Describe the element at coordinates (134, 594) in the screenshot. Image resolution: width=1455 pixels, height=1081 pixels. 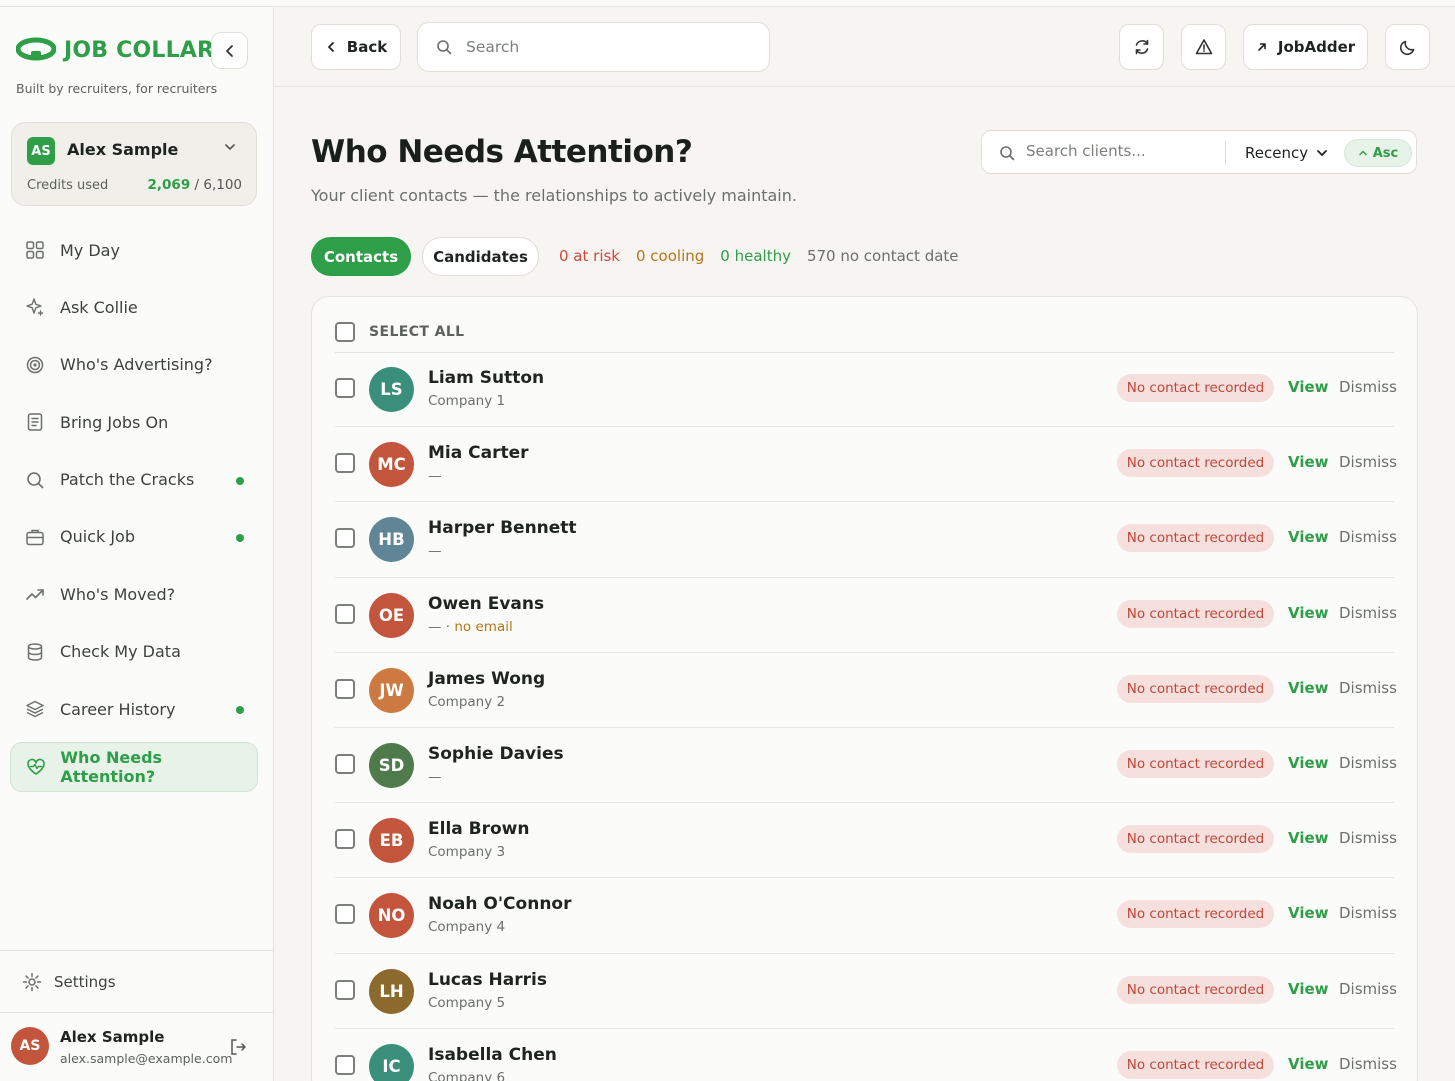
I see `sidebar-item-who-s-moved: Who's Moved?` at that location.